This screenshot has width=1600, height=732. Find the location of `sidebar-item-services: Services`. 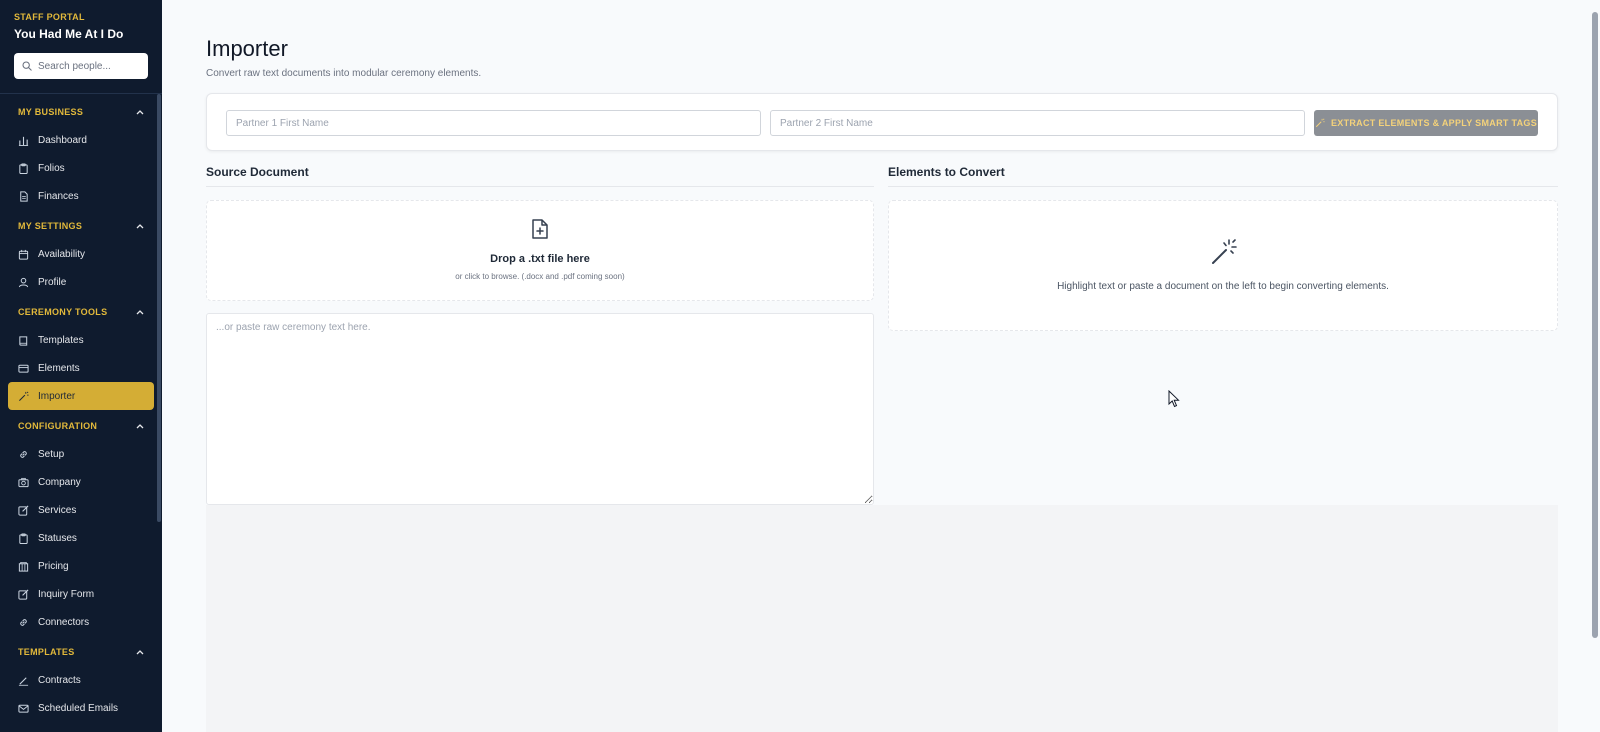

sidebar-item-services: Services is located at coordinates (81, 510).